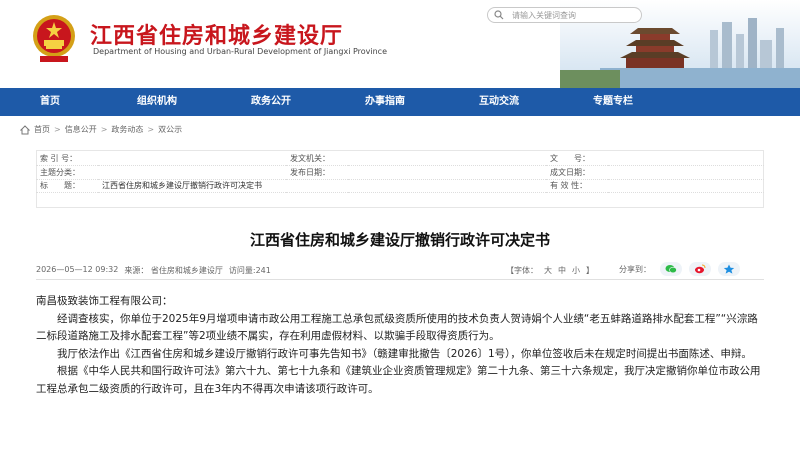  I want to click on search-icon, so click(499, 15).